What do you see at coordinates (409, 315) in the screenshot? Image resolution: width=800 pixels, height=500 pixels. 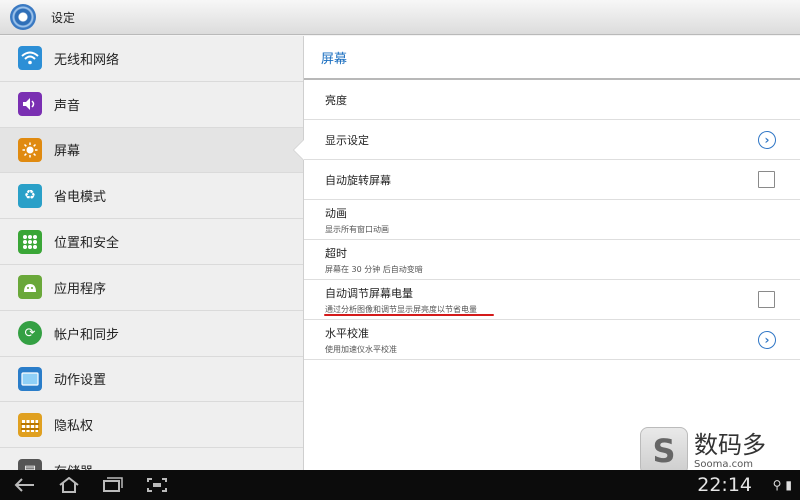 I see `annotation-underline` at bounding box center [409, 315].